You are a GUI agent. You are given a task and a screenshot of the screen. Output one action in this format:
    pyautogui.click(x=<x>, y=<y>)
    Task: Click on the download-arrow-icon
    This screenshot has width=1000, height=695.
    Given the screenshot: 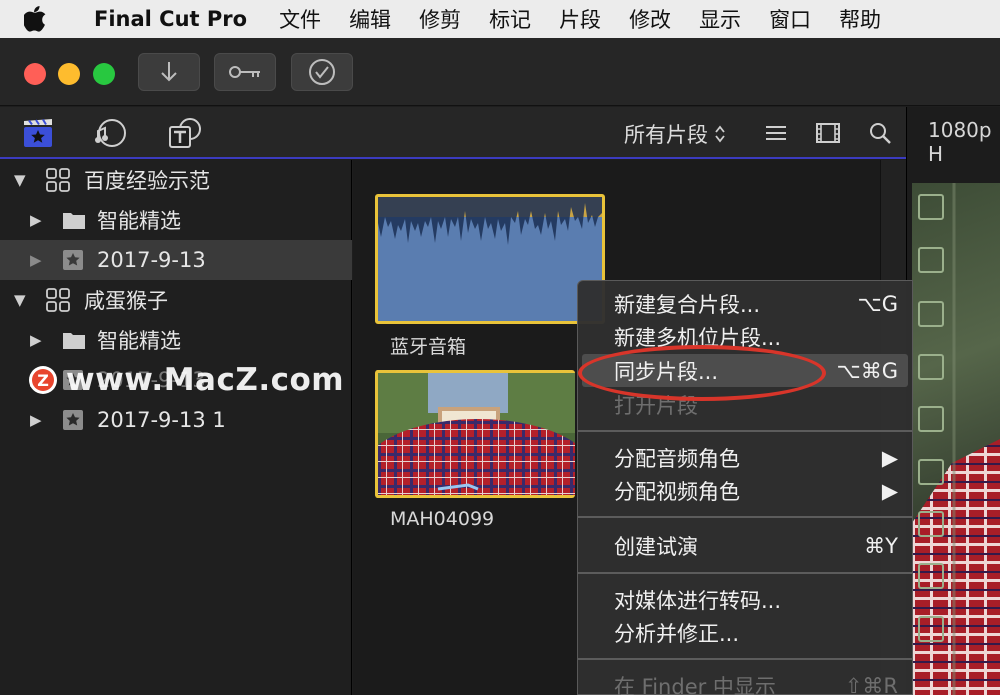 What is the action you would take?
    pyautogui.click(x=169, y=72)
    